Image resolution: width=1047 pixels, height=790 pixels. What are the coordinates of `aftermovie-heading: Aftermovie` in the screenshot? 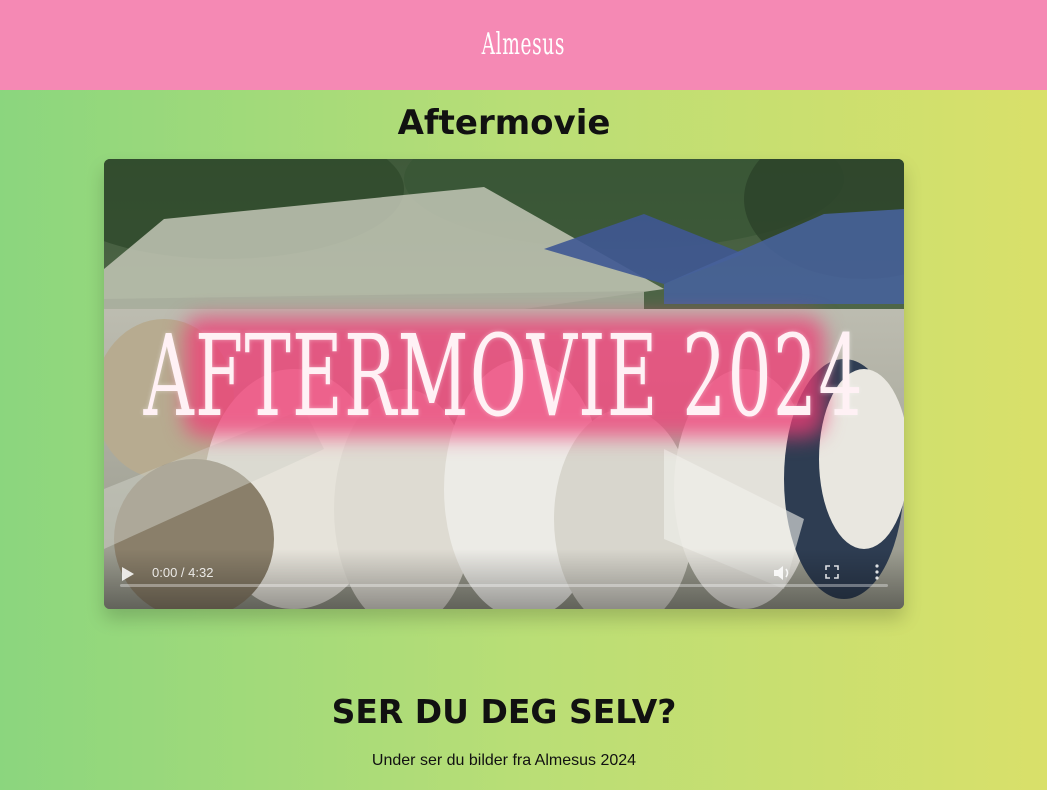 It's located at (504, 123).